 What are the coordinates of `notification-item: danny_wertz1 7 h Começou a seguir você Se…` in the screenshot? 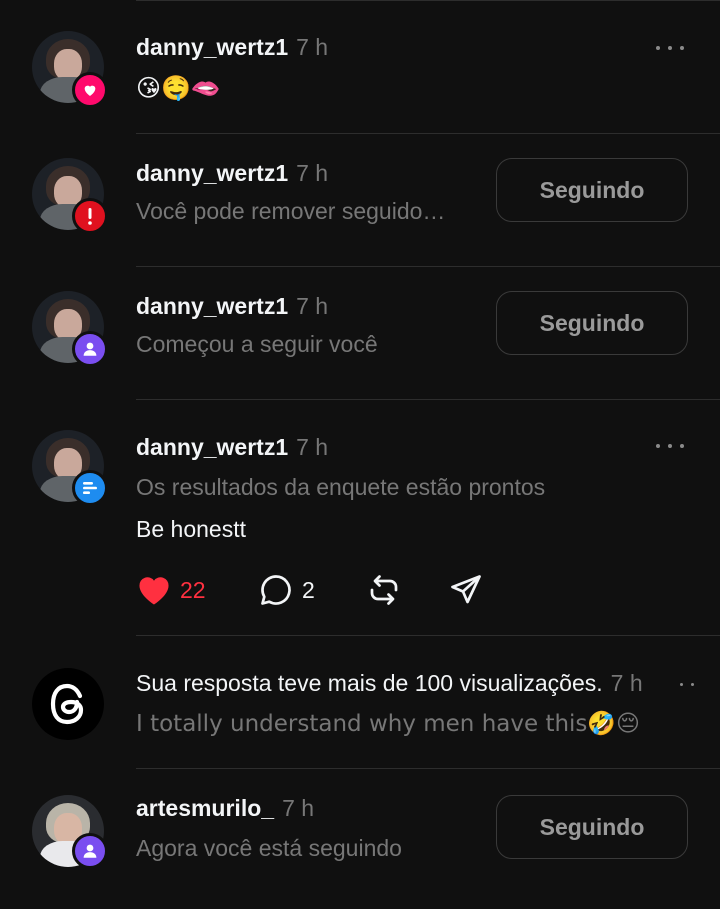 It's located at (360, 333).